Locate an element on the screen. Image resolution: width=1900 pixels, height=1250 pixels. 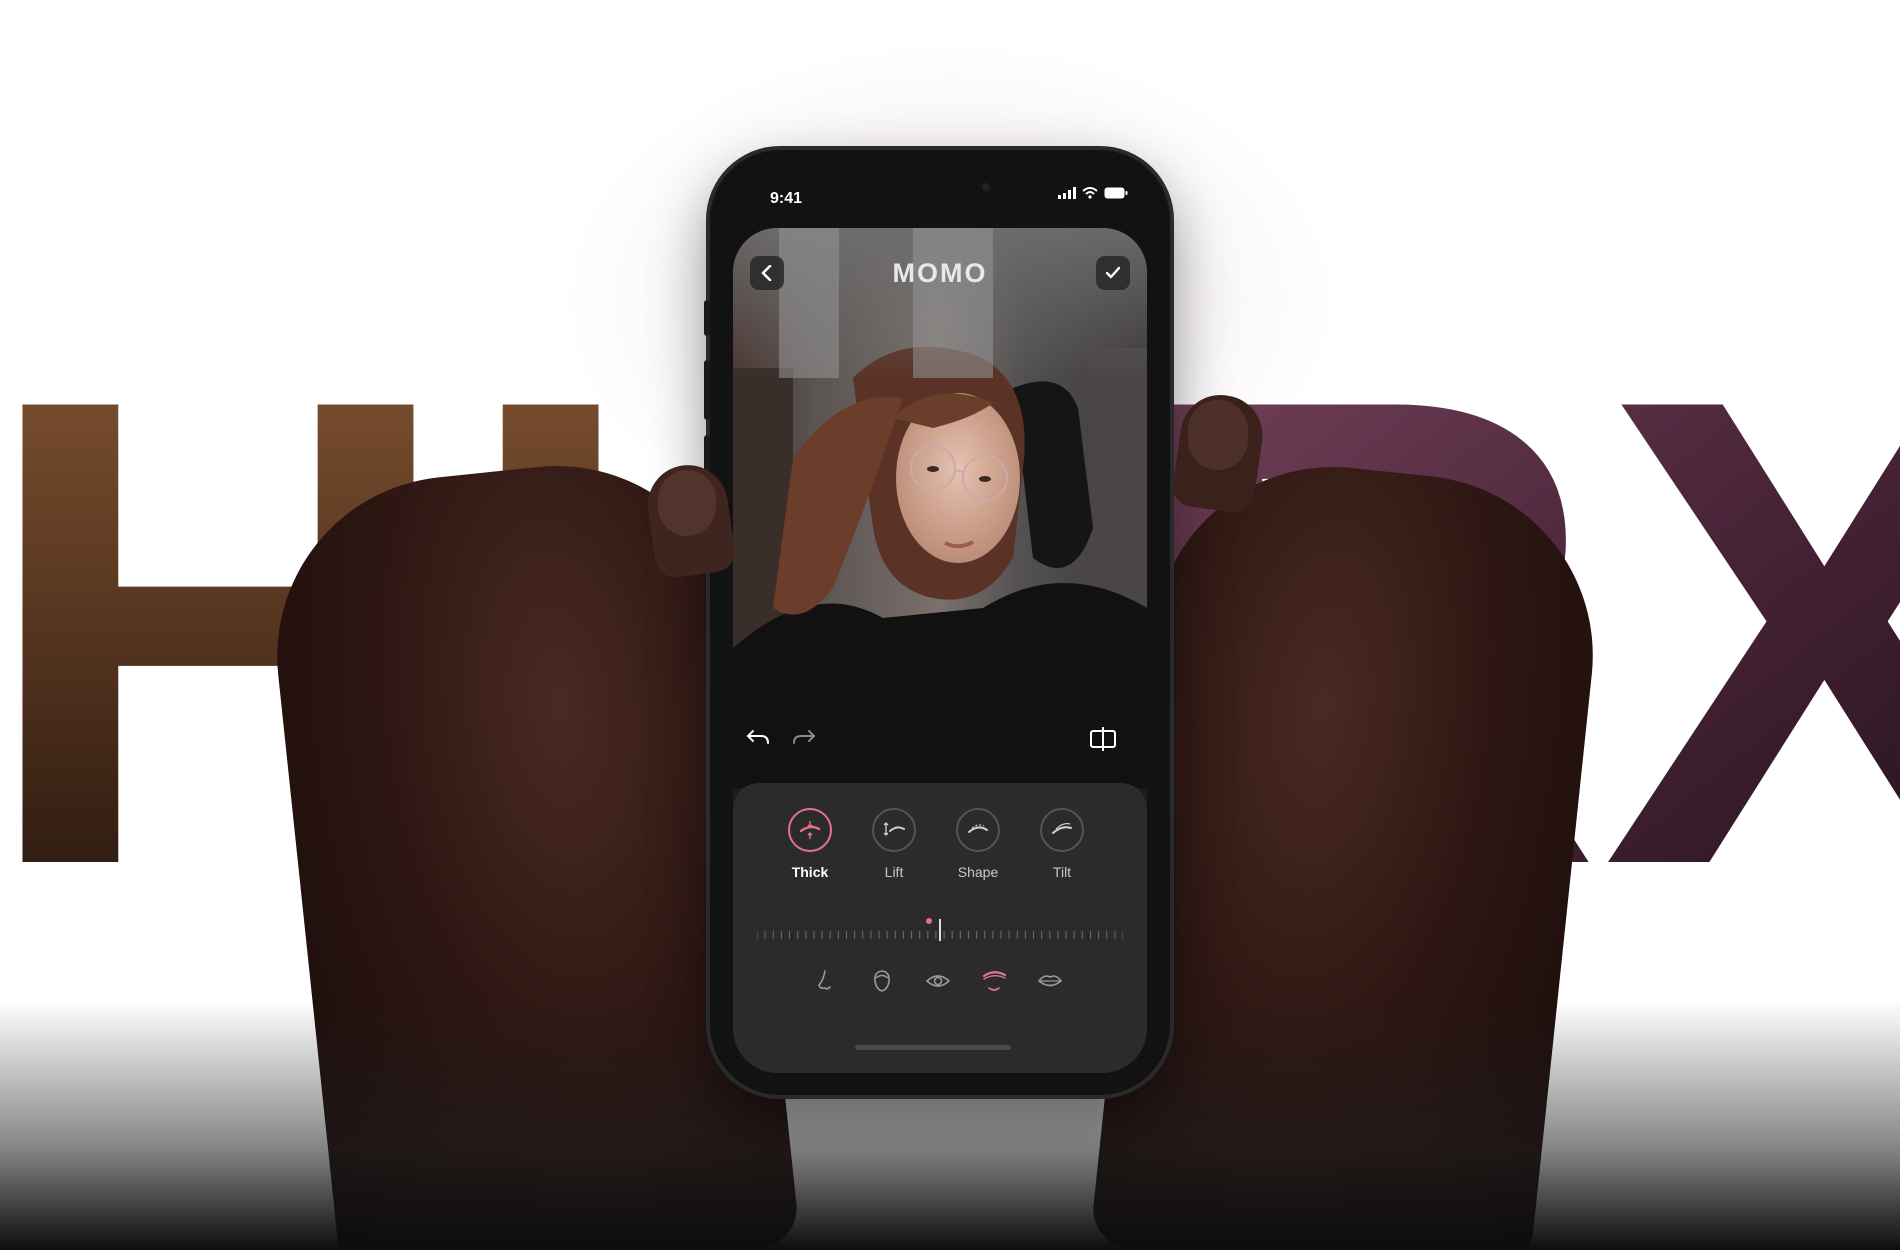
eyebrow-icon is located at coordinates (994, 981).